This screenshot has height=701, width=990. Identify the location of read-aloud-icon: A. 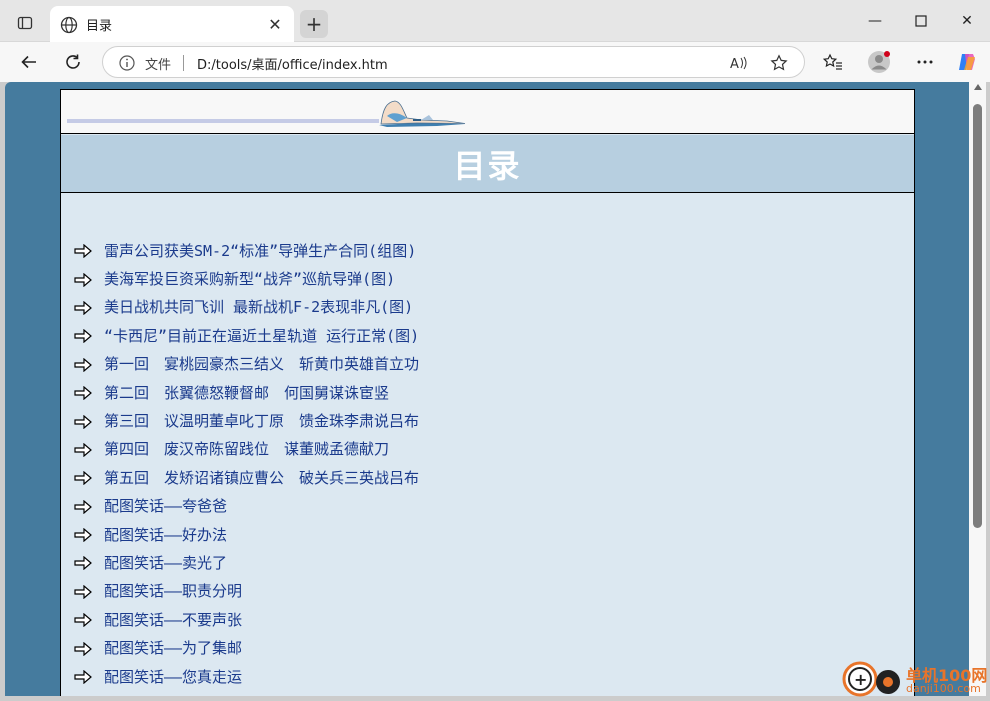
(739, 63).